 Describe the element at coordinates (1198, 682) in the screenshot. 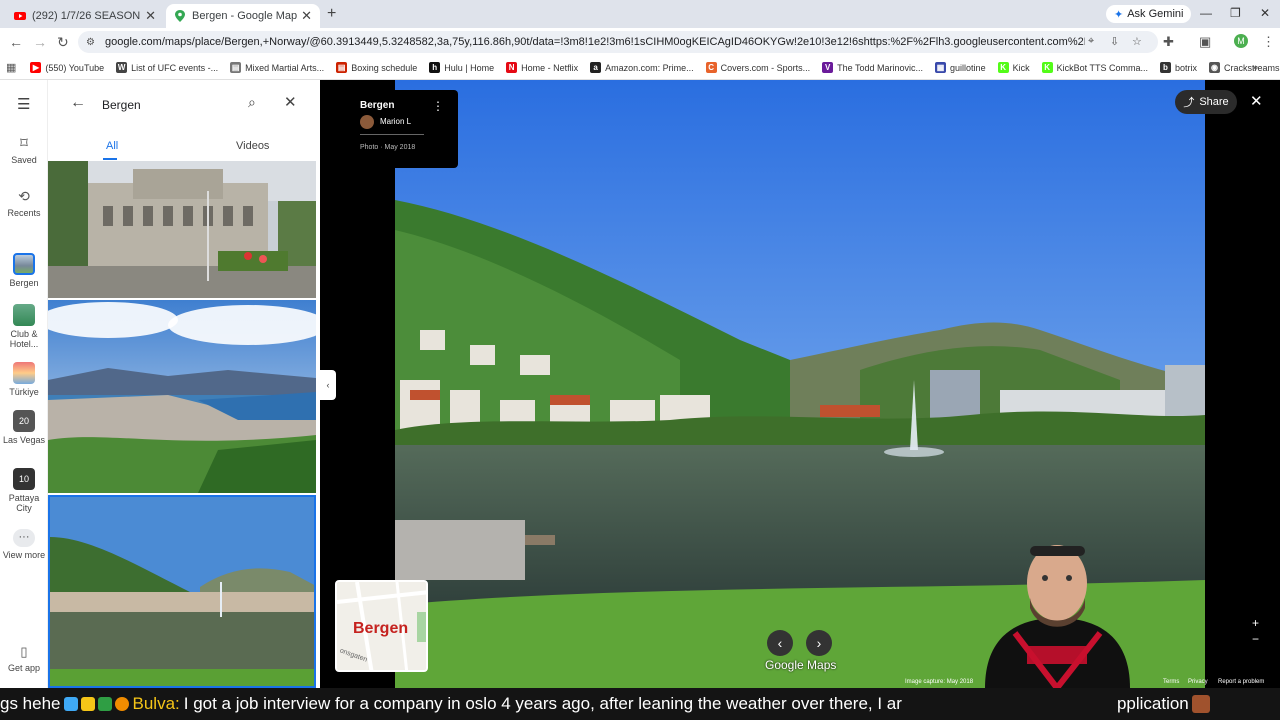

I see `privacy-link: Privacy` at that location.